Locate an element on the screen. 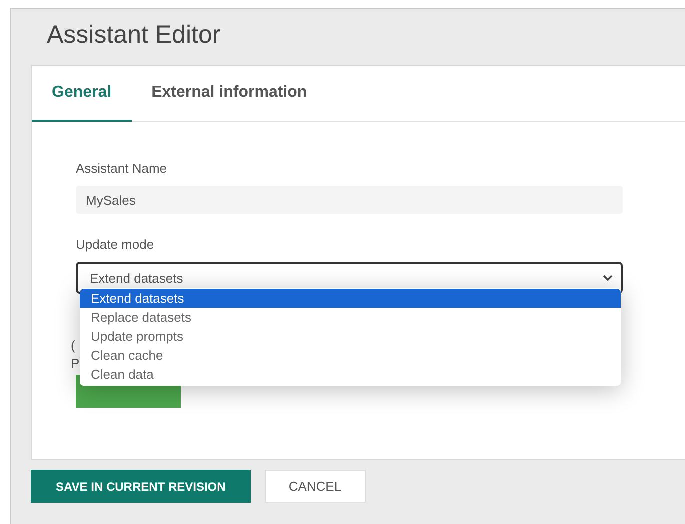 Image resolution: width=685 pixels, height=524 pixels. save-button: SAVE IN CURRENT REVISION is located at coordinates (141, 486).